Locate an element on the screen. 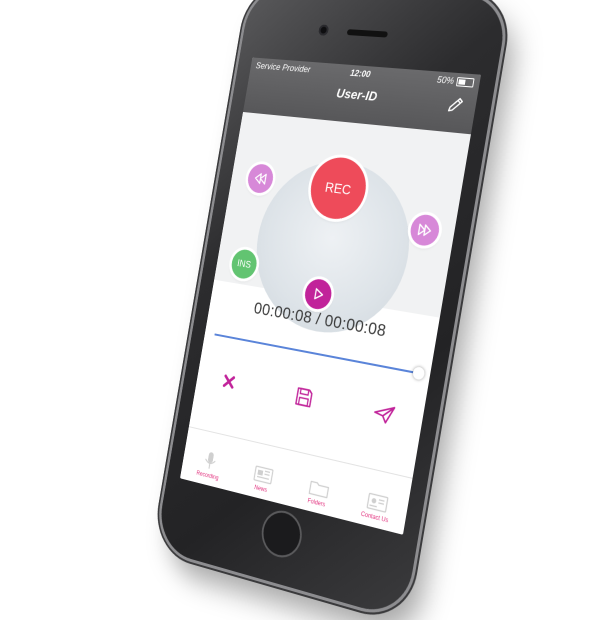 Image resolution: width=600 pixels, height=620 pixels. paper-plane-icon is located at coordinates (383, 414).